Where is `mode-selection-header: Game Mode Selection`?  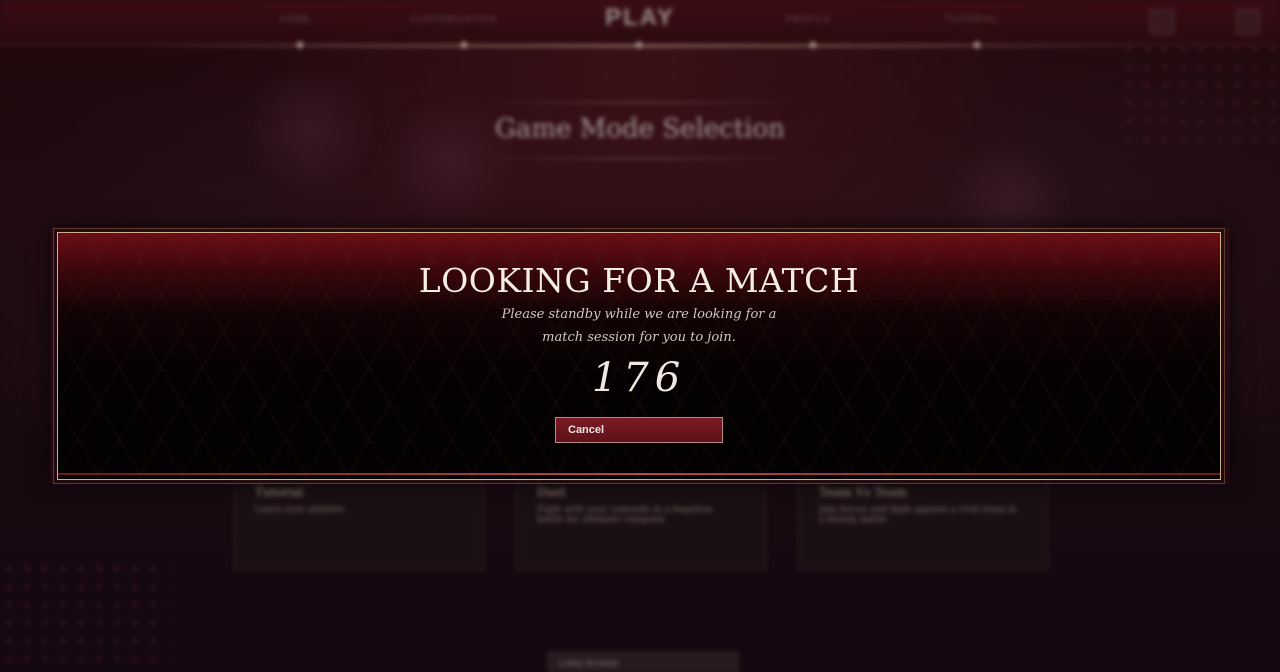
mode-selection-header: Game Mode Selection is located at coordinates (640, 130).